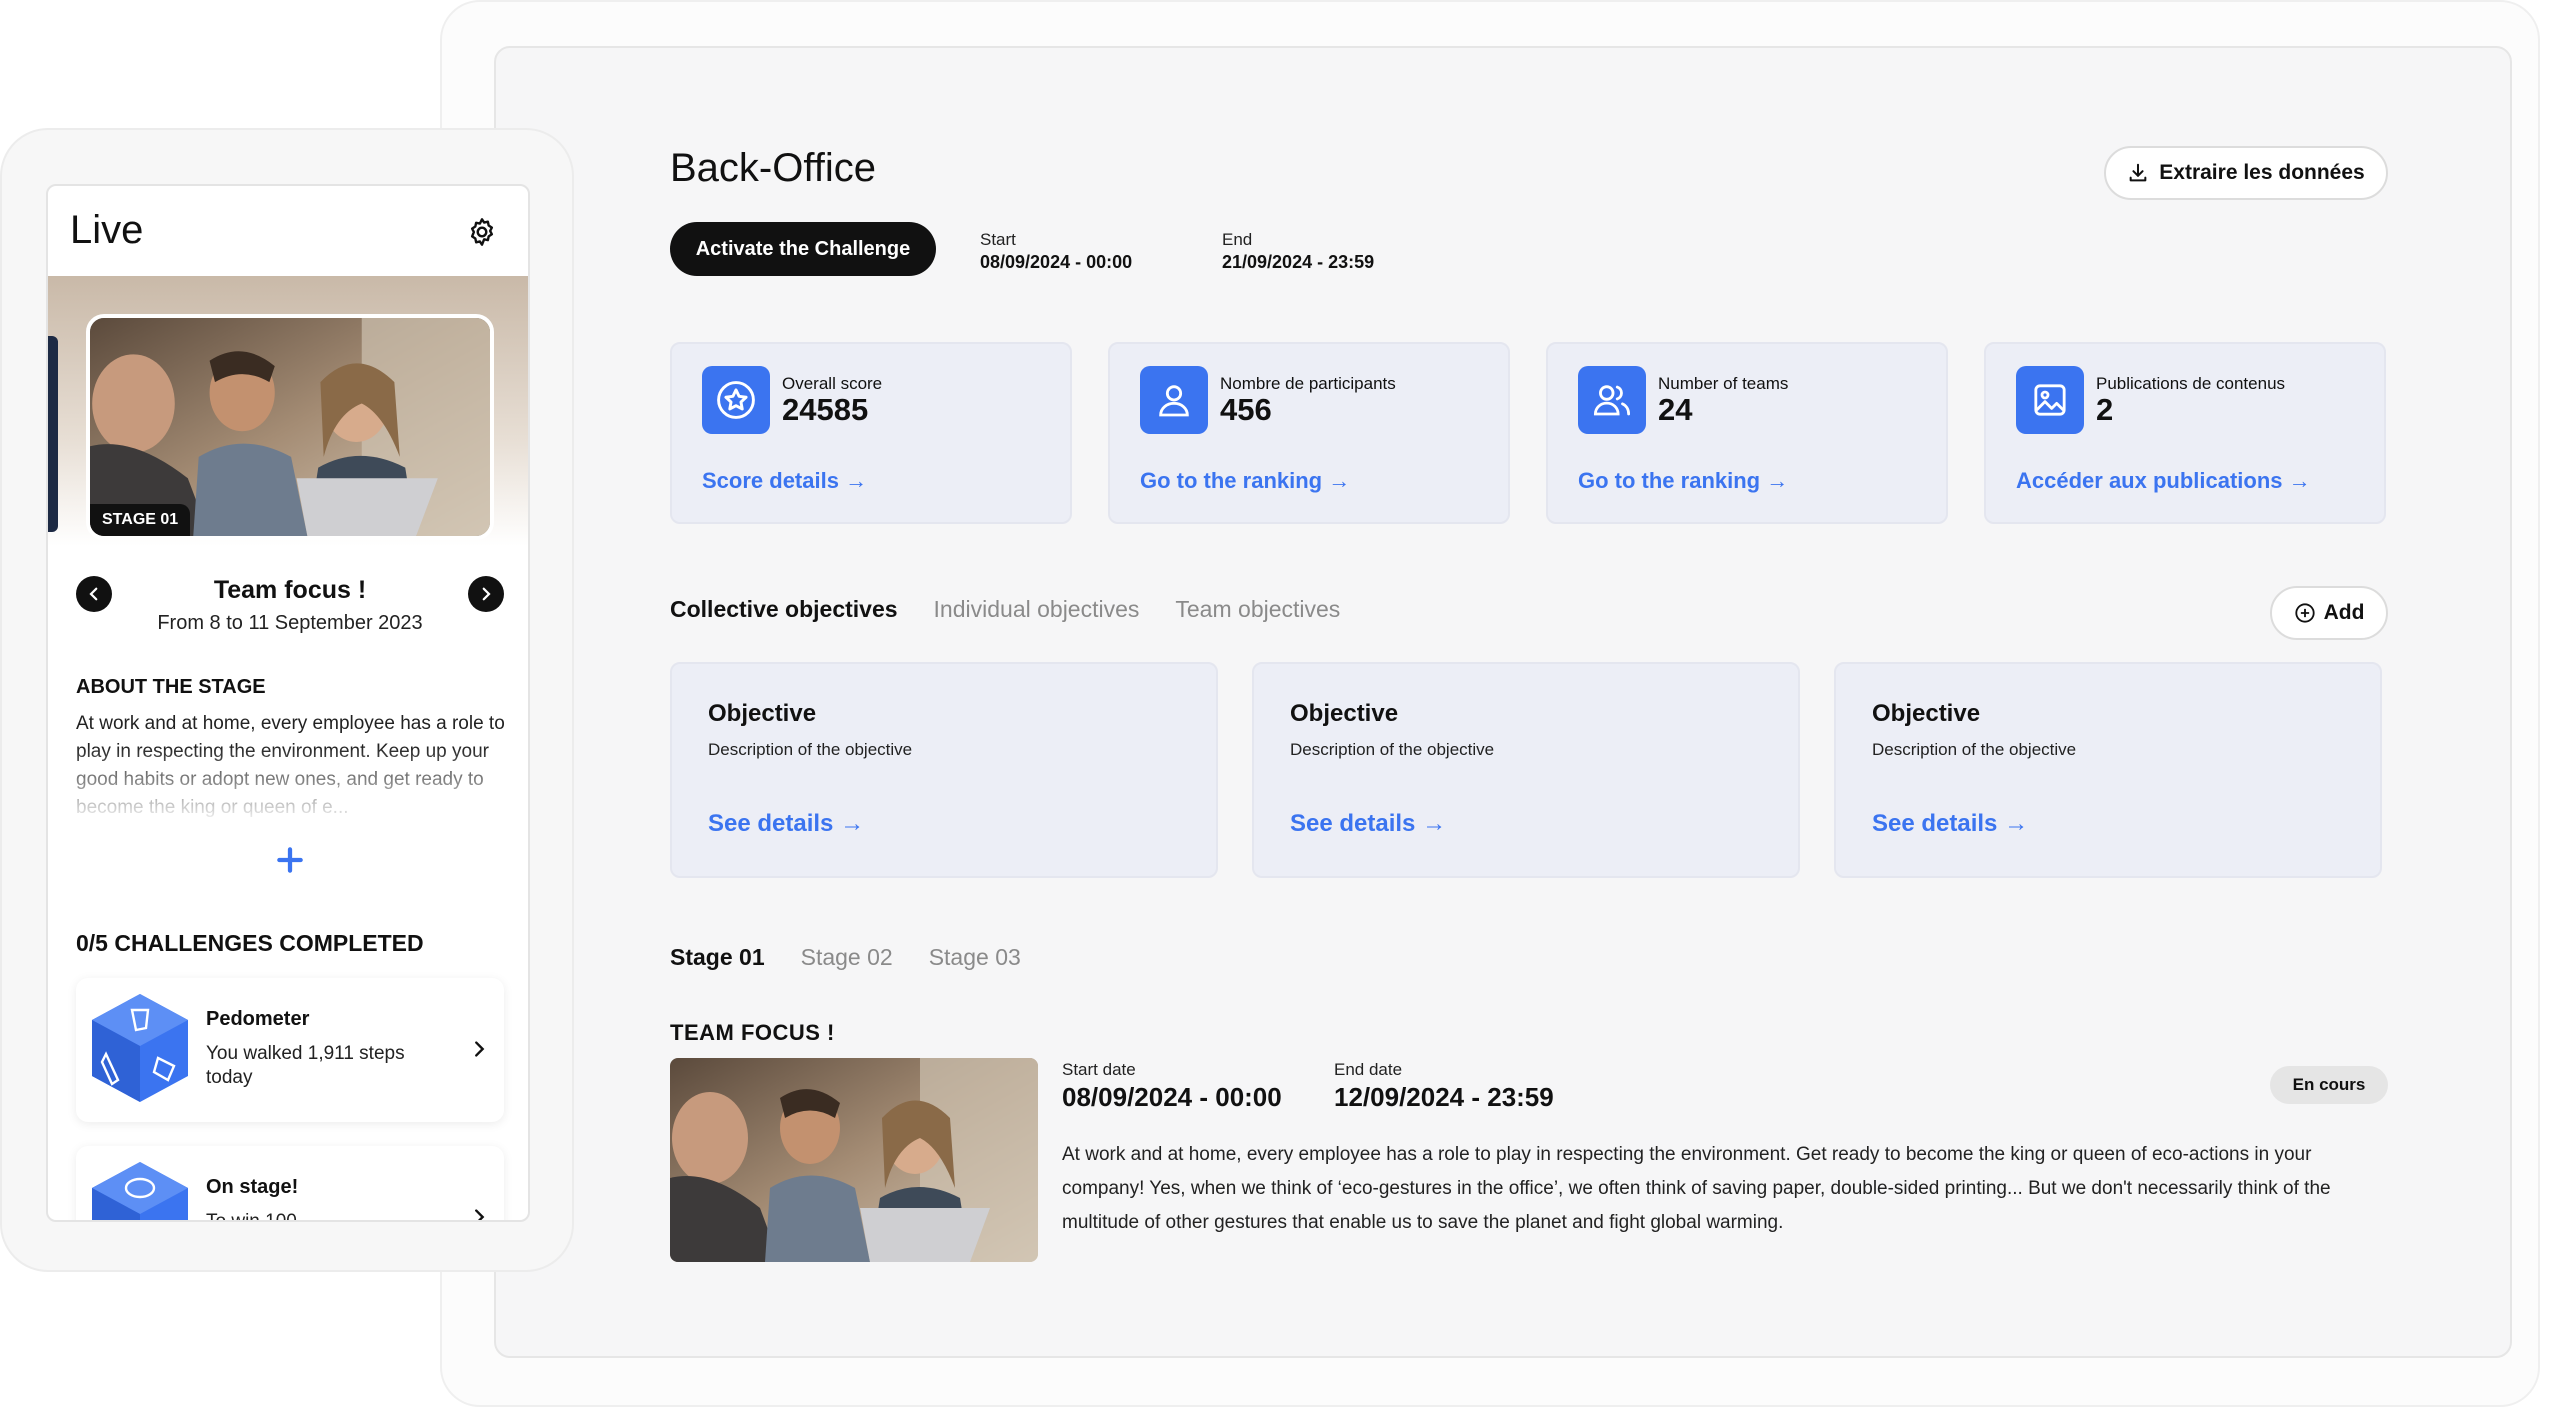  Describe the element at coordinates (736, 400) in the screenshot. I see `star-icon` at that location.